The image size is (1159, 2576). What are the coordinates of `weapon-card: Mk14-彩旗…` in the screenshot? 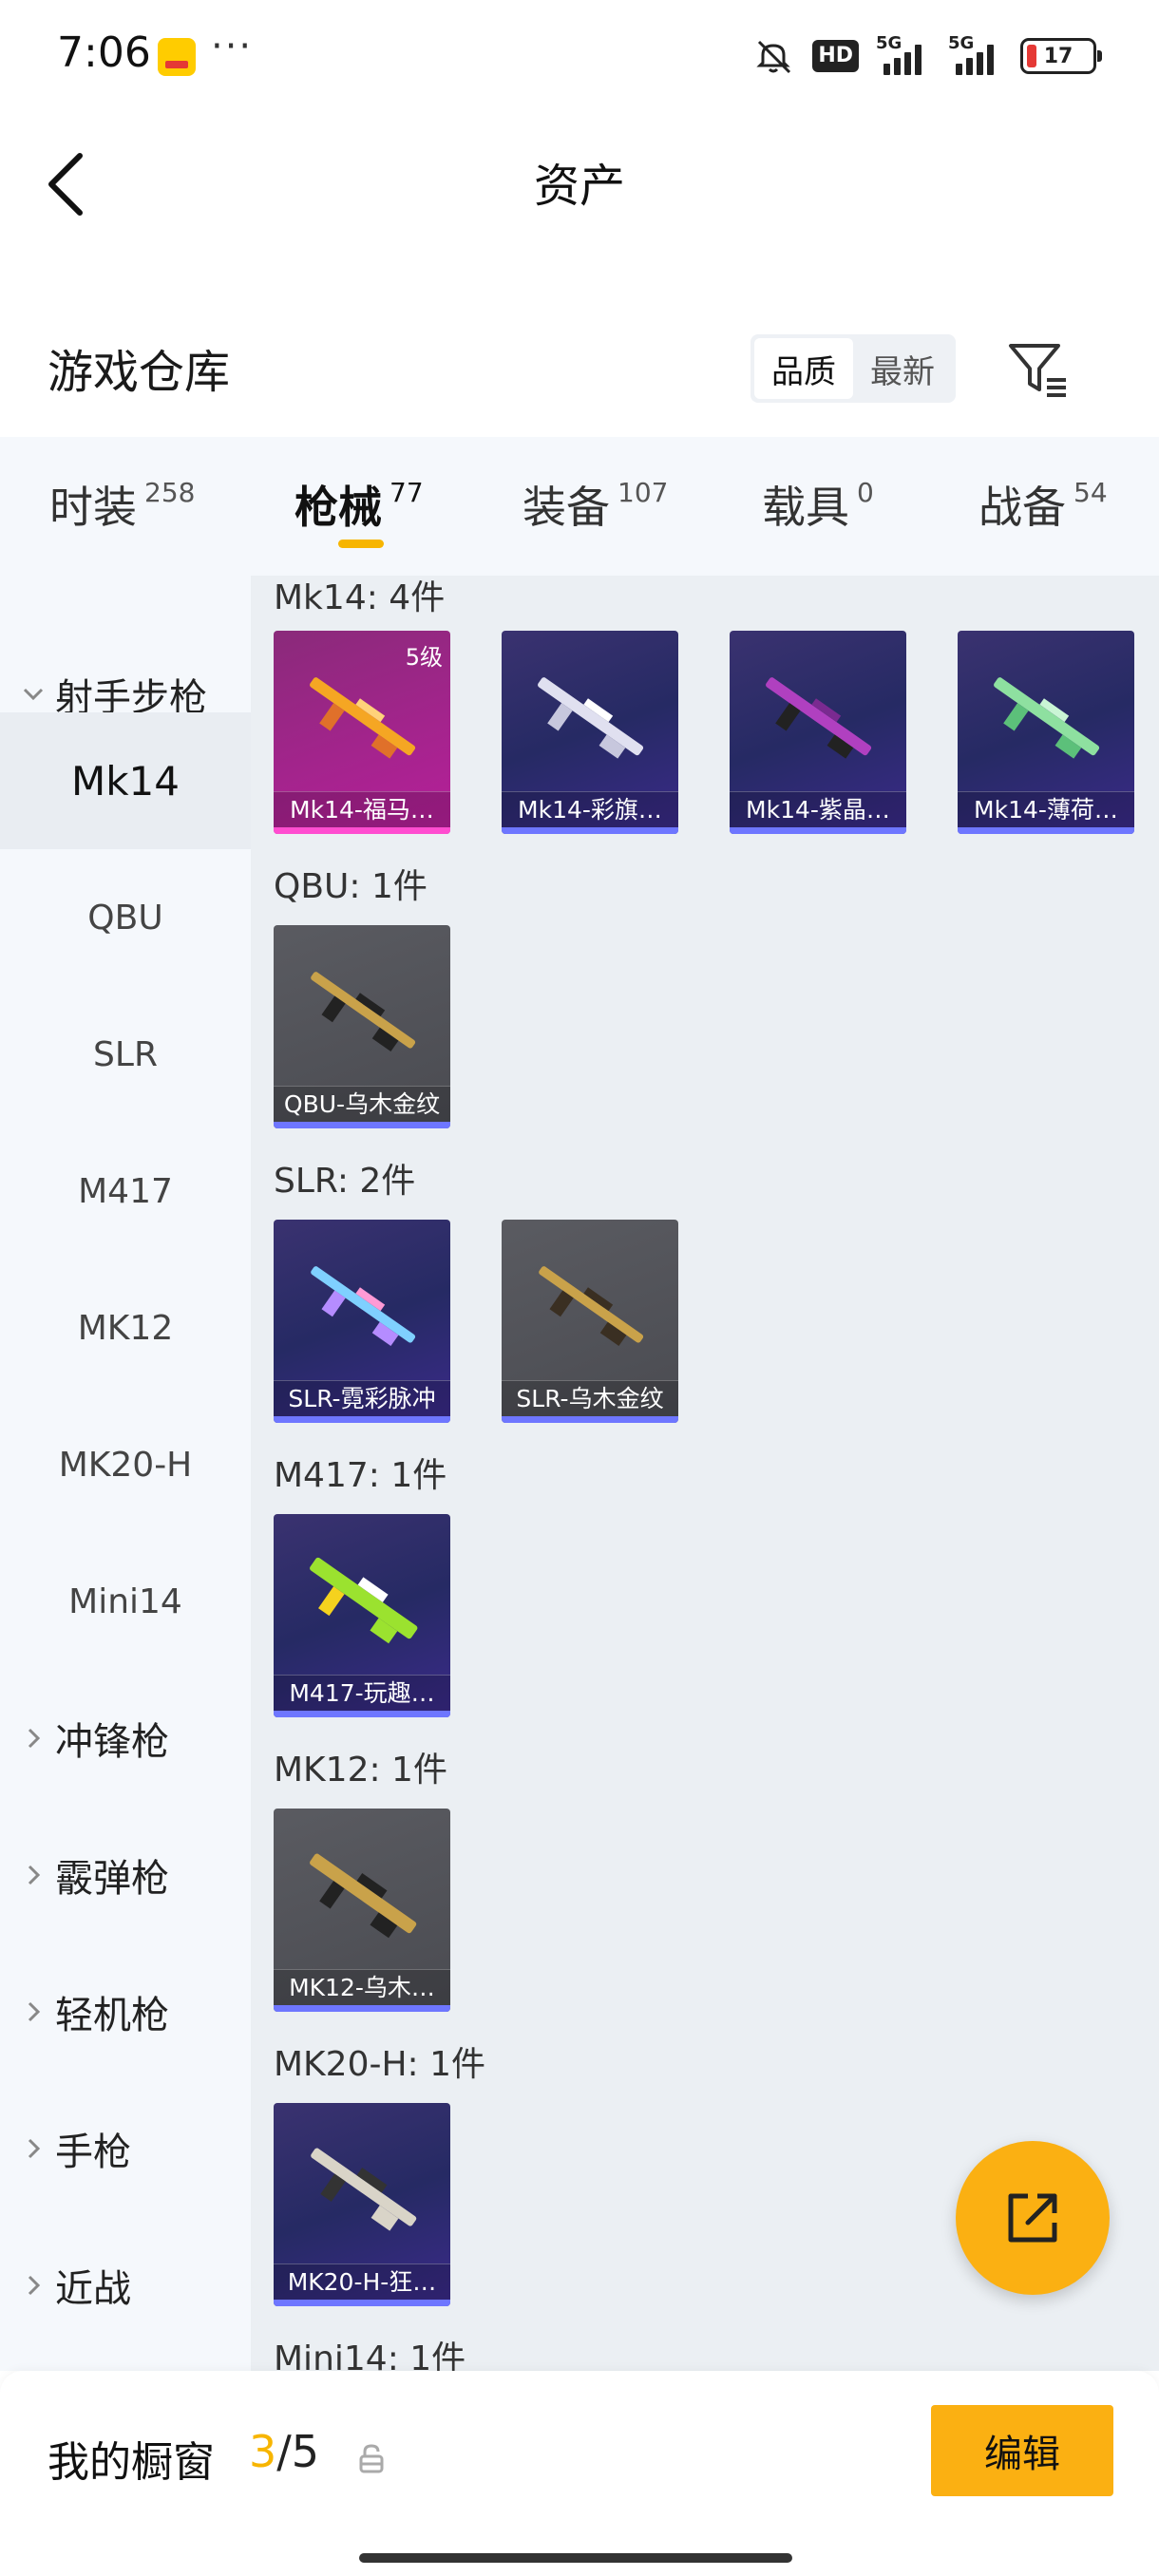 It's located at (590, 732).